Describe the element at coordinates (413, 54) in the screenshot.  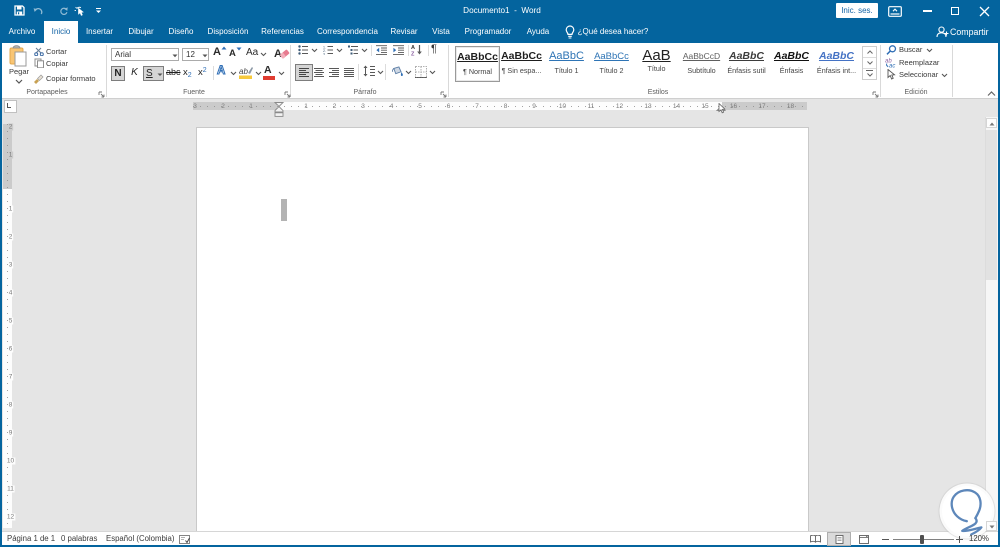
I see `svg-text: Z` at that location.